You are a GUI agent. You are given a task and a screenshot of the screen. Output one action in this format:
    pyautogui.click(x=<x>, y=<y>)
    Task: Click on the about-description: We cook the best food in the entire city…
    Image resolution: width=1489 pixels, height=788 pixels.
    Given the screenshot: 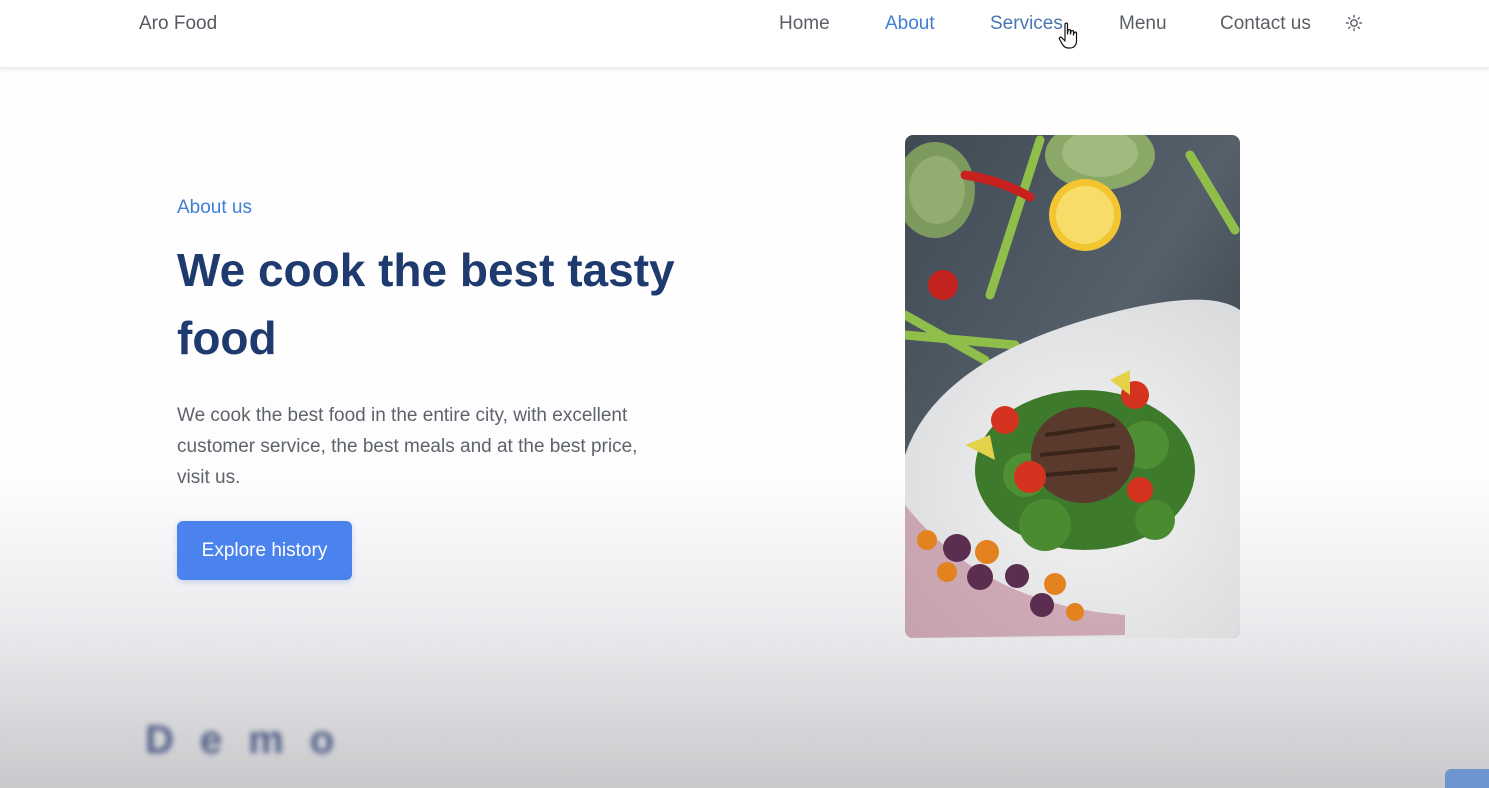 What is the action you would take?
    pyautogui.click(x=407, y=446)
    